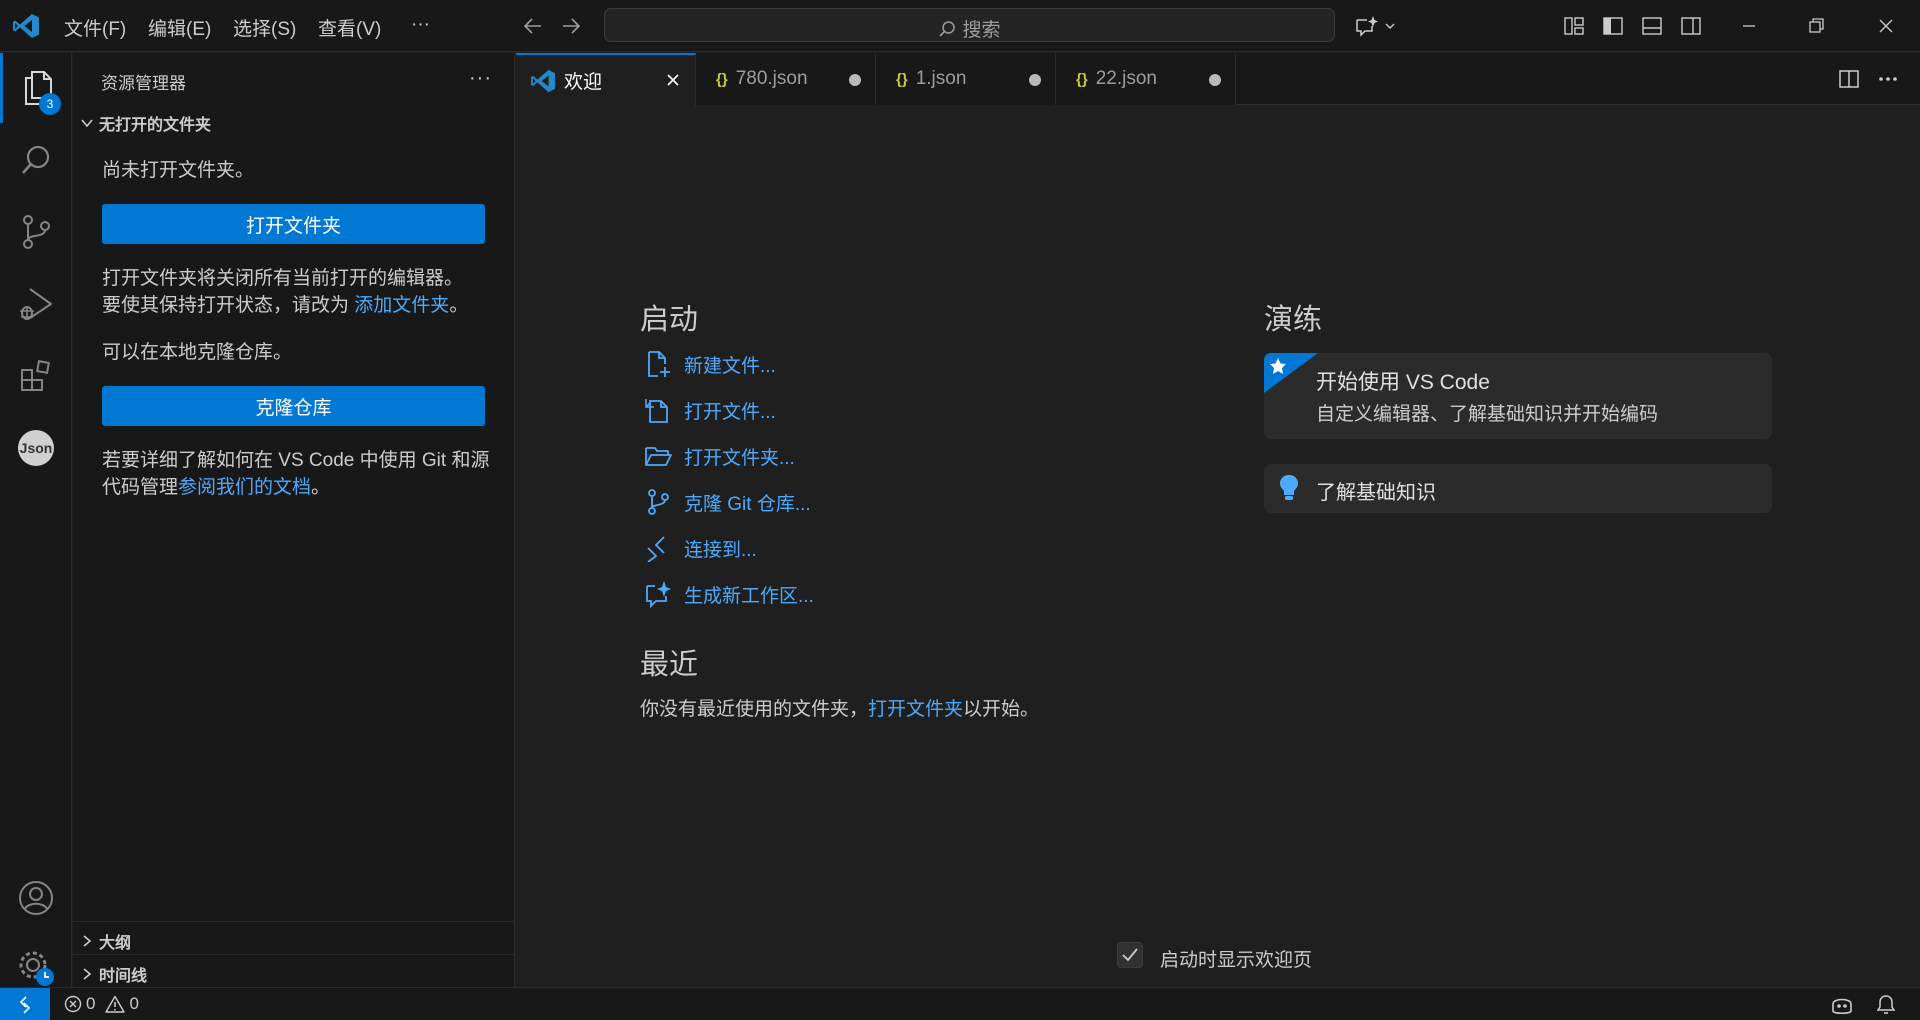 Image resolution: width=1920 pixels, height=1020 pixels. I want to click on extensions-icon, so click(35, 375).